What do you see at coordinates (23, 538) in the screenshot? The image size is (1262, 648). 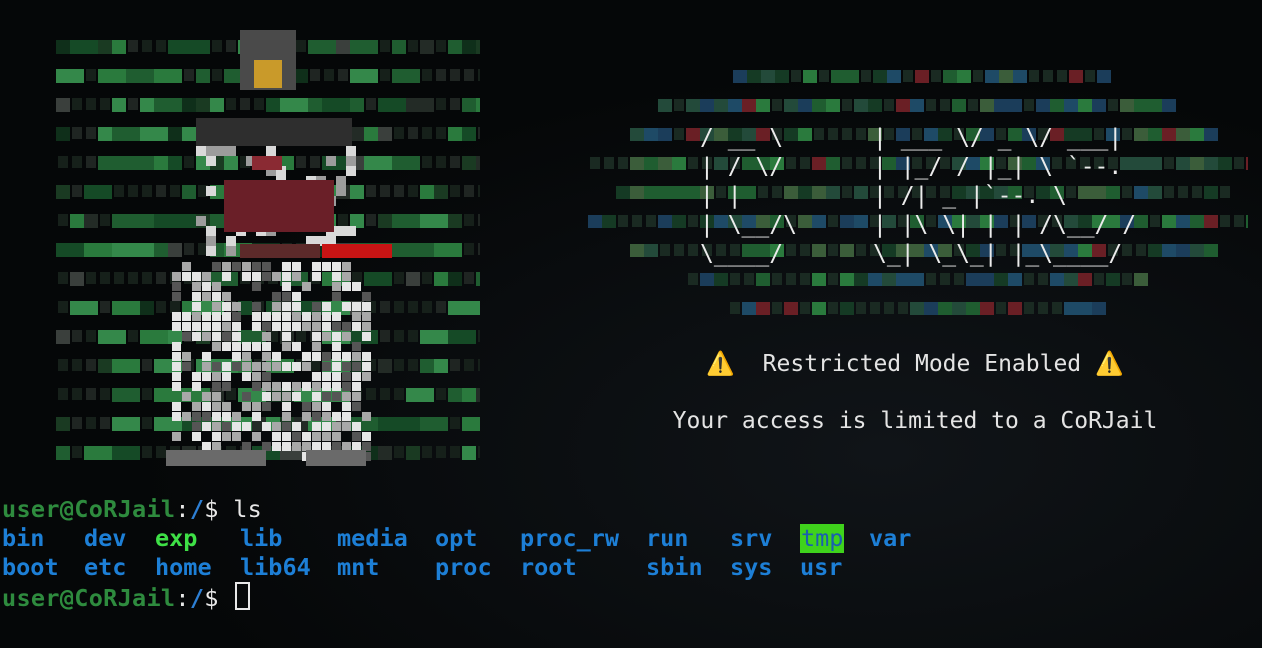 I see `ls-entry-bin: bin` at bounding box center [23, 538].